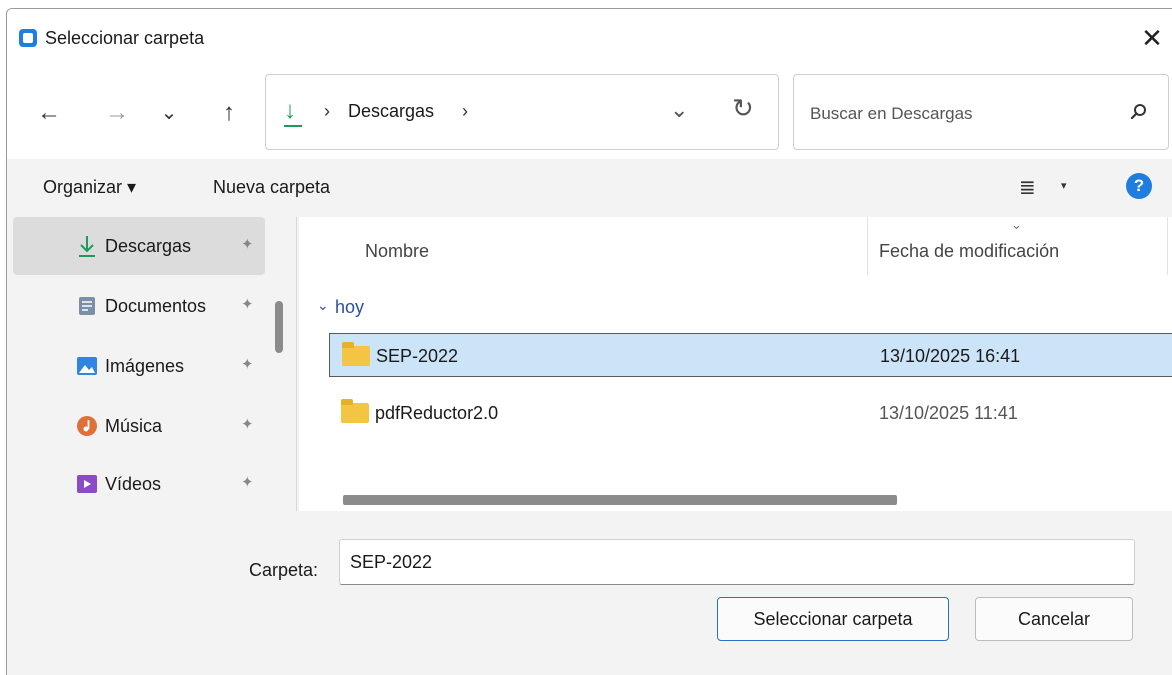 The height and width of the screenshot is (675, 1172). What do you see at coordinates (169, 113) in the screenshot?
I see `recent-locations-button: ⌄` at bounding box center [169, 113].